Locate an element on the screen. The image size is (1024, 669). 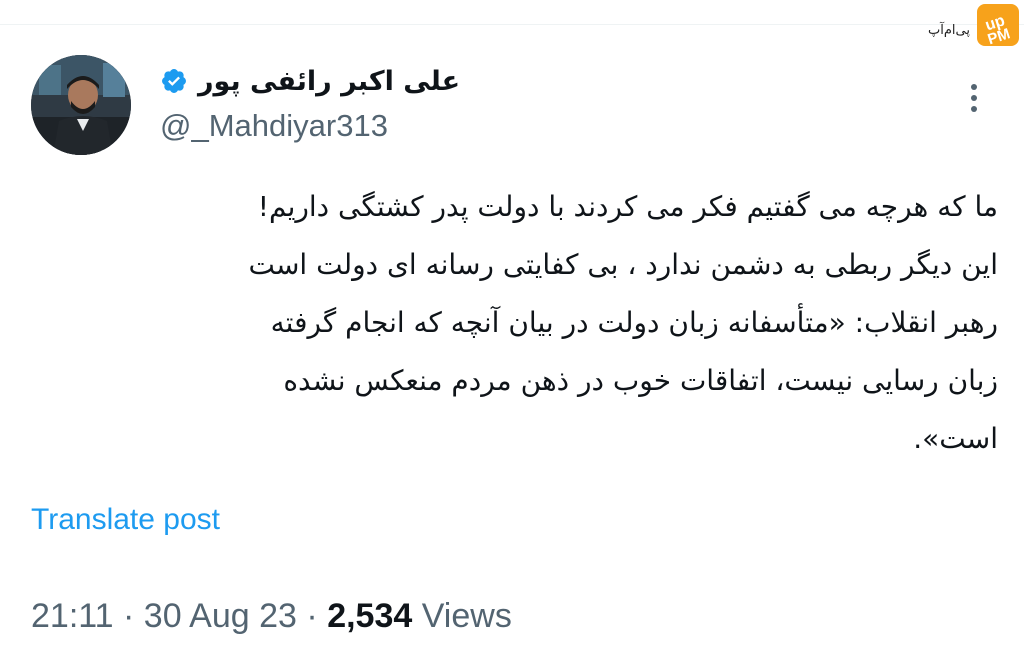
verified-badge-icon is located at coordinates (174, 81).